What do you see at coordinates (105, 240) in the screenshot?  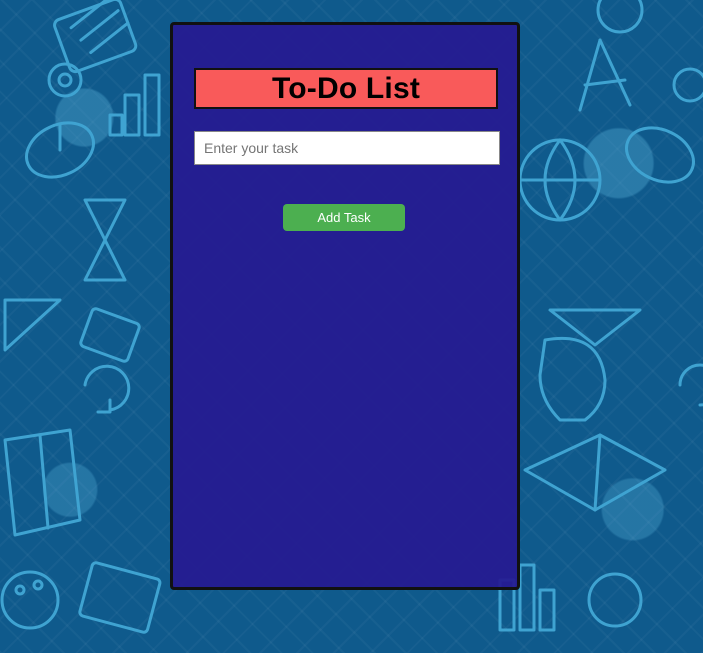 I see `hourglass-icon` at bounding box center [105, 240].